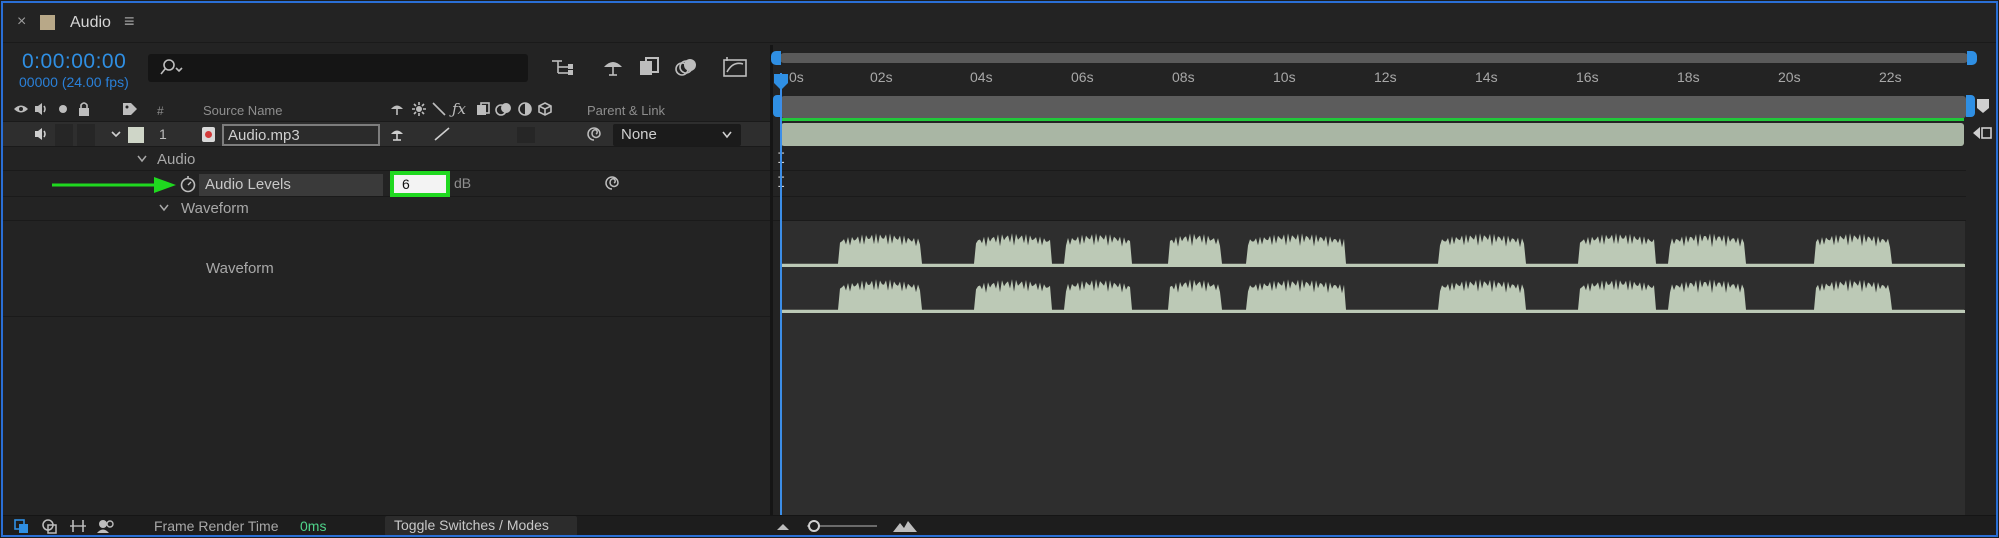  Describe the element at coordinates (188, 184) in the screenshot. I see `stopwatch-icon` at that location.